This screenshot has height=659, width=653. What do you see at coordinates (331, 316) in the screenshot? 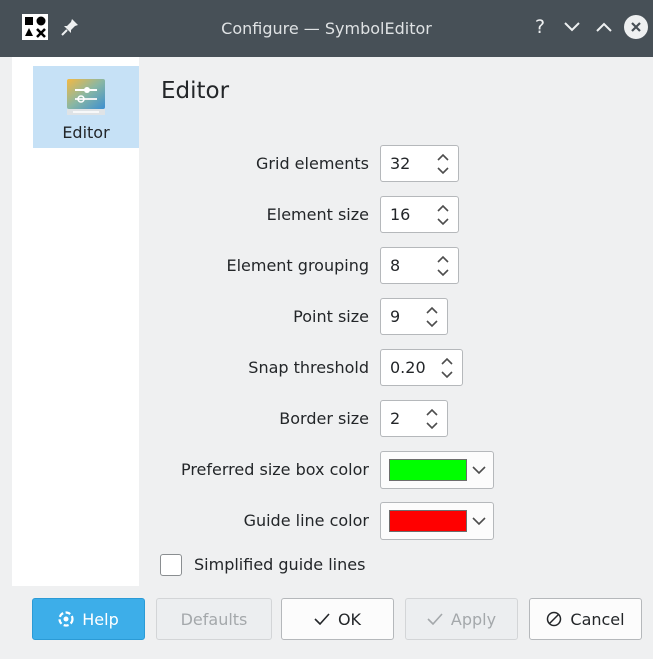
I see `point-size-label: Point size` at bounding box center [331, 316].